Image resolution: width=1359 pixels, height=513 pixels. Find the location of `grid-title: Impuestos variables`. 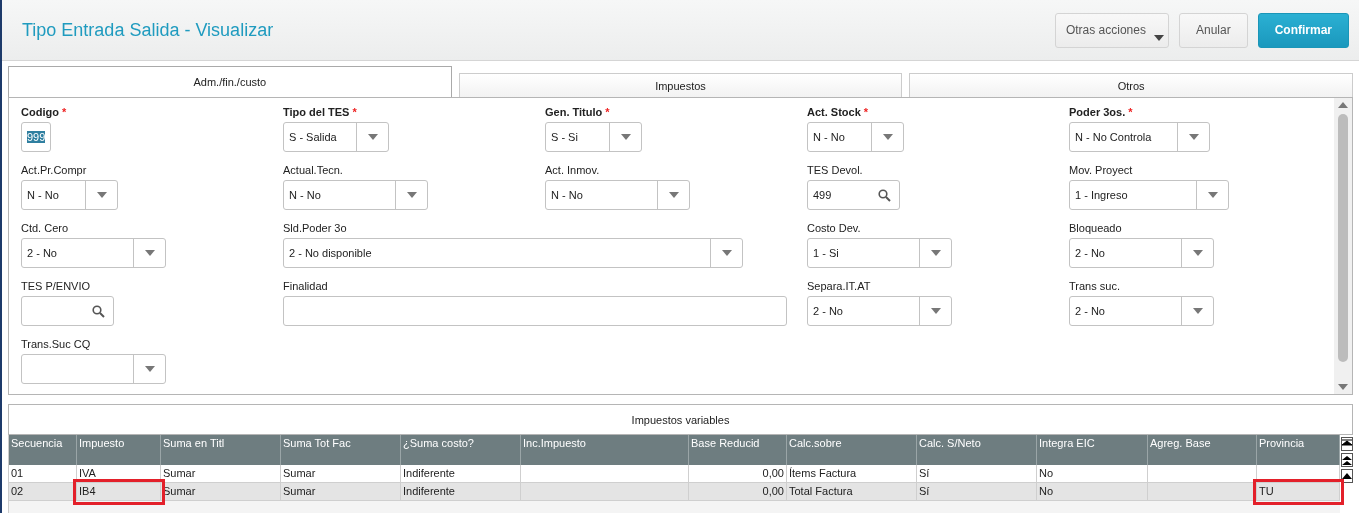

grid-title: Impuestos variables is located at coordinates (680, 419).